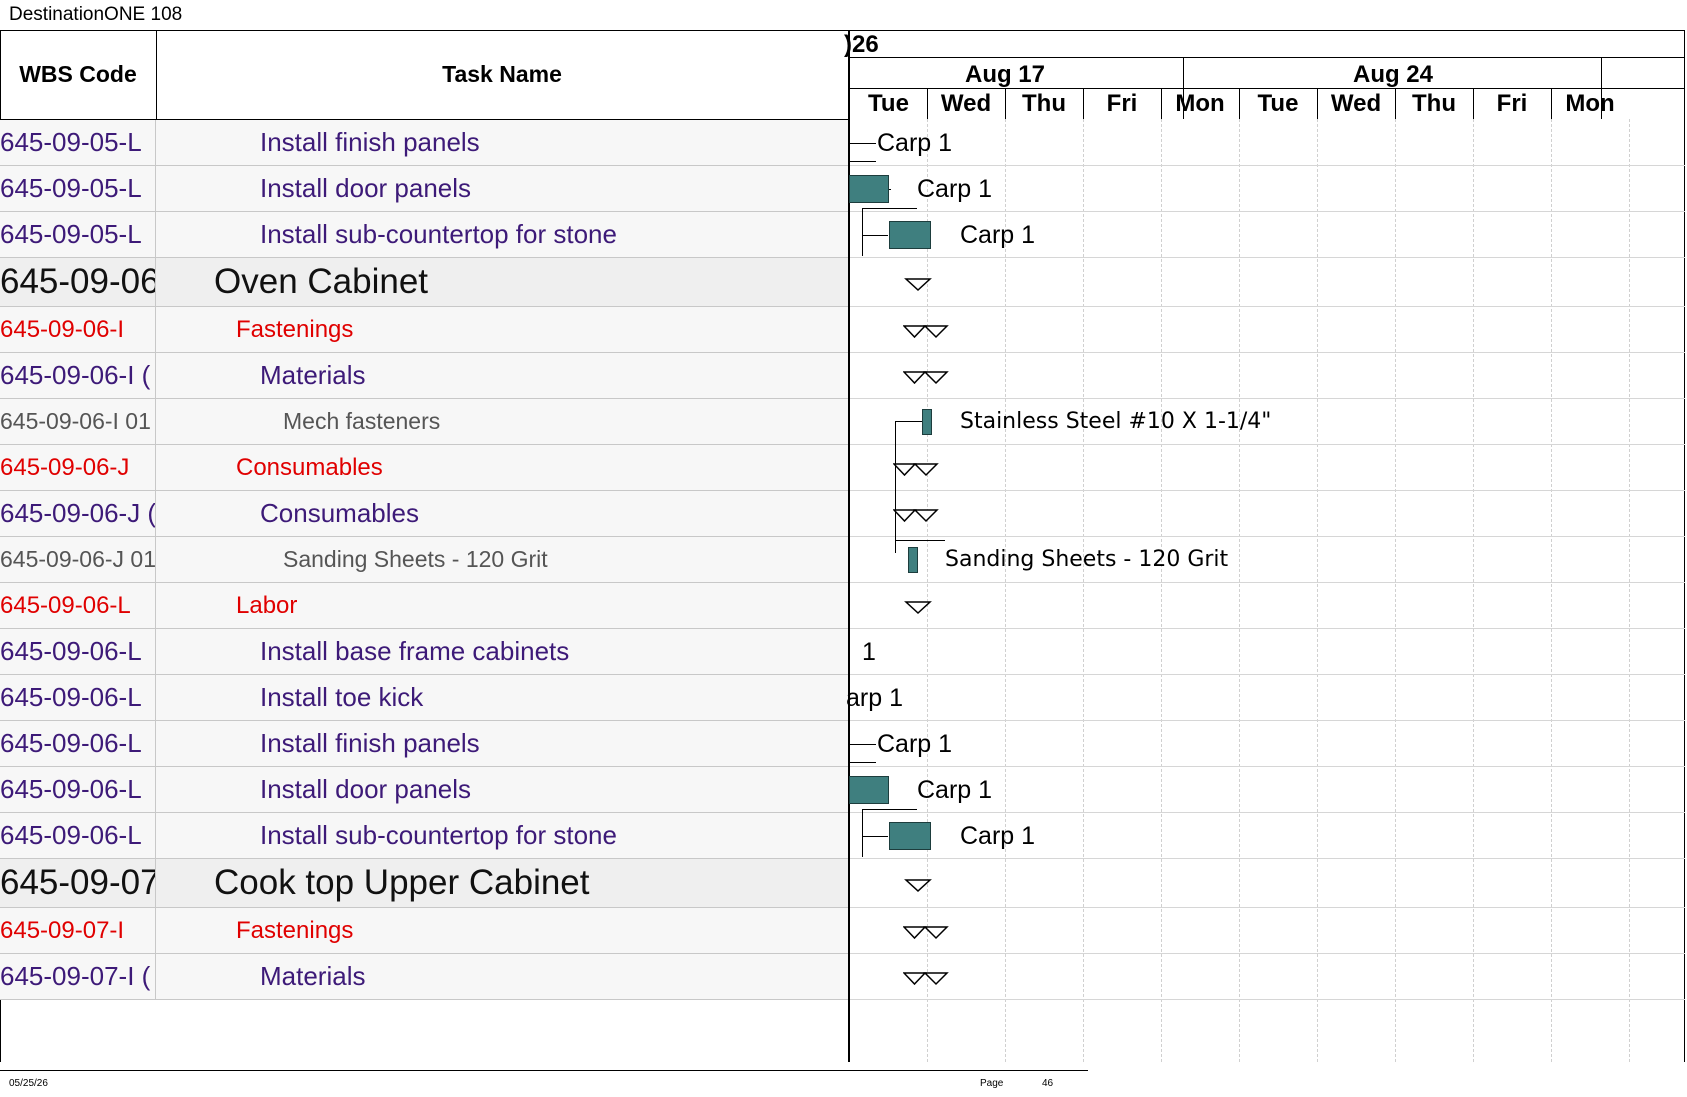  I want to click on table-row: 645-09-05-L Install door panels, so click(424, 189).